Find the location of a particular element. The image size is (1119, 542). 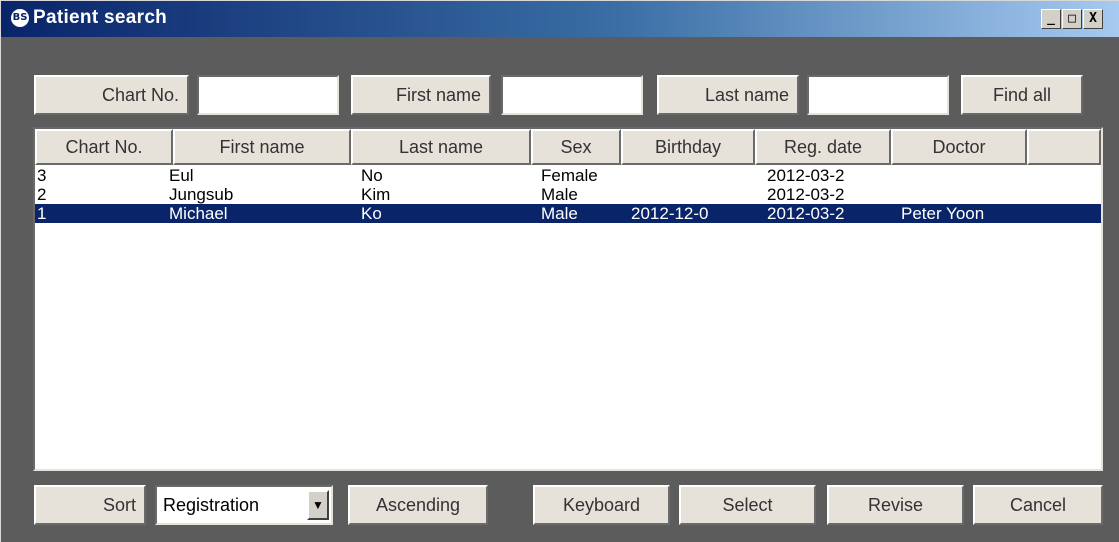

find-all-button: Find all is located at coordinates (1022, 95).